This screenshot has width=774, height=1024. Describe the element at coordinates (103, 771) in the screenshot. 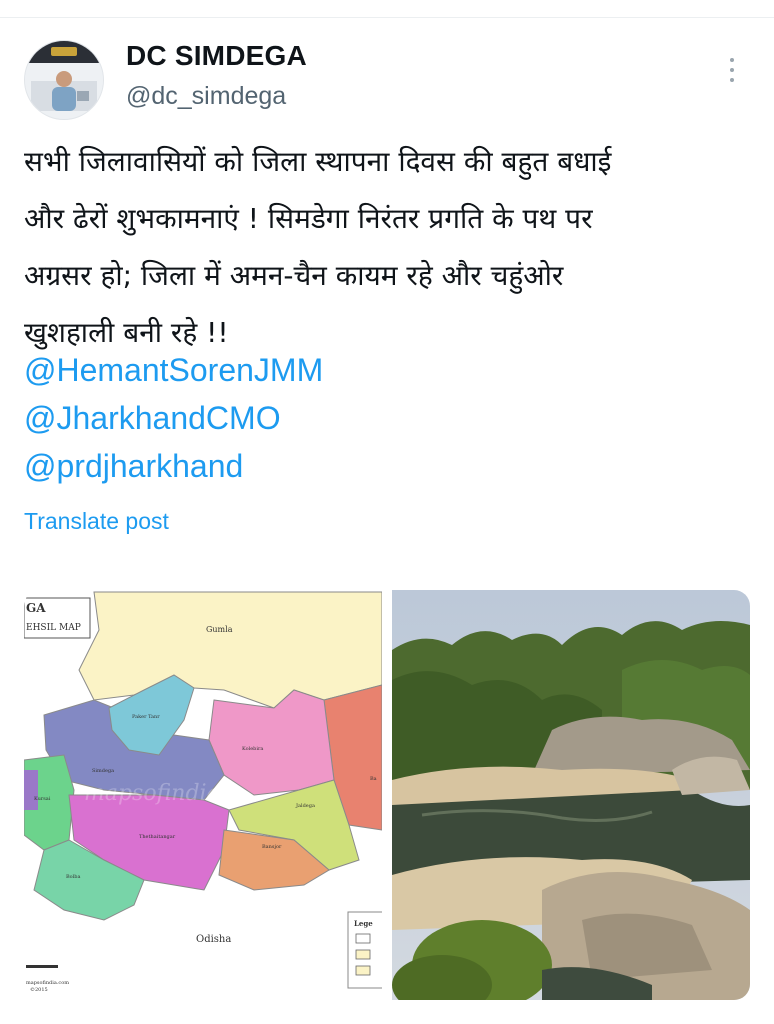

I see `map-block-label: Simdega` at that location.